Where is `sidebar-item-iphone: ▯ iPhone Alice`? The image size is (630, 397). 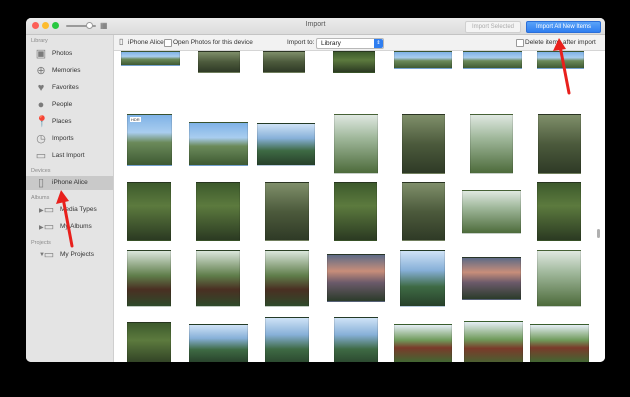
sidebar-item-iphone: ▯ iPhone Alice is located at coordinates (69, 183).